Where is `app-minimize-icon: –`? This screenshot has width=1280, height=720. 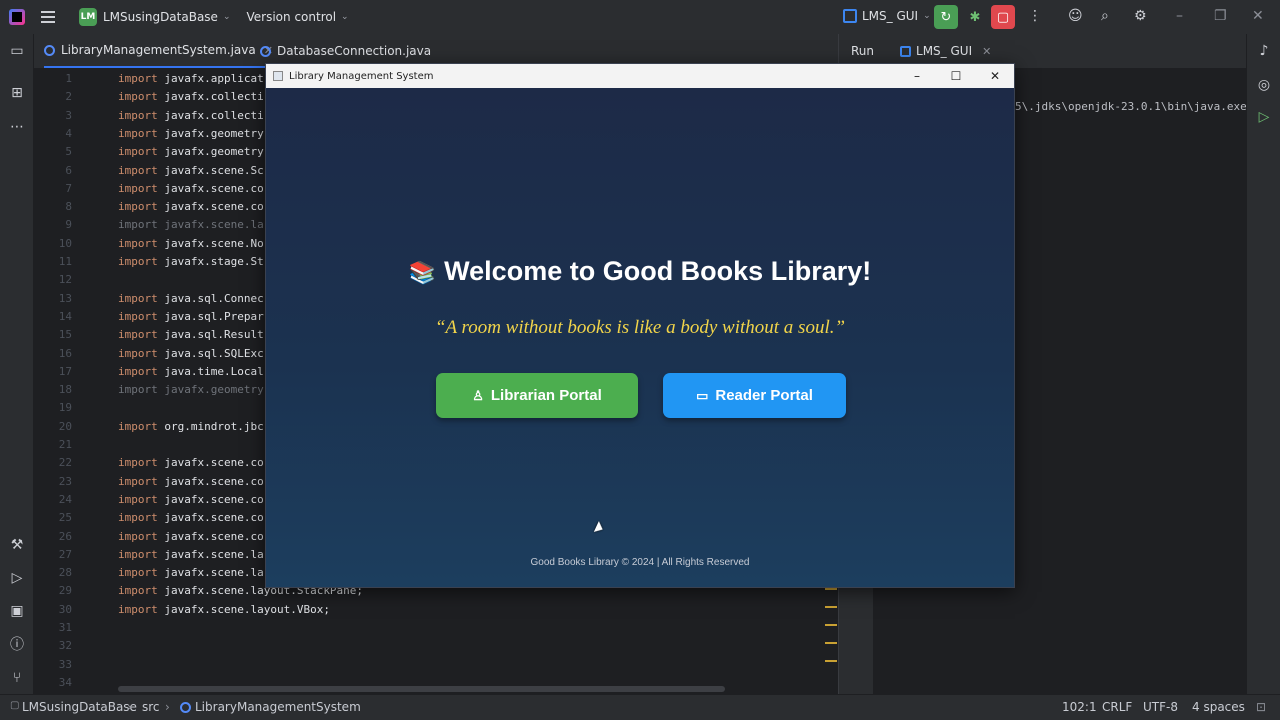 app-minimize-icon: – is located at coordinates (917, 76).